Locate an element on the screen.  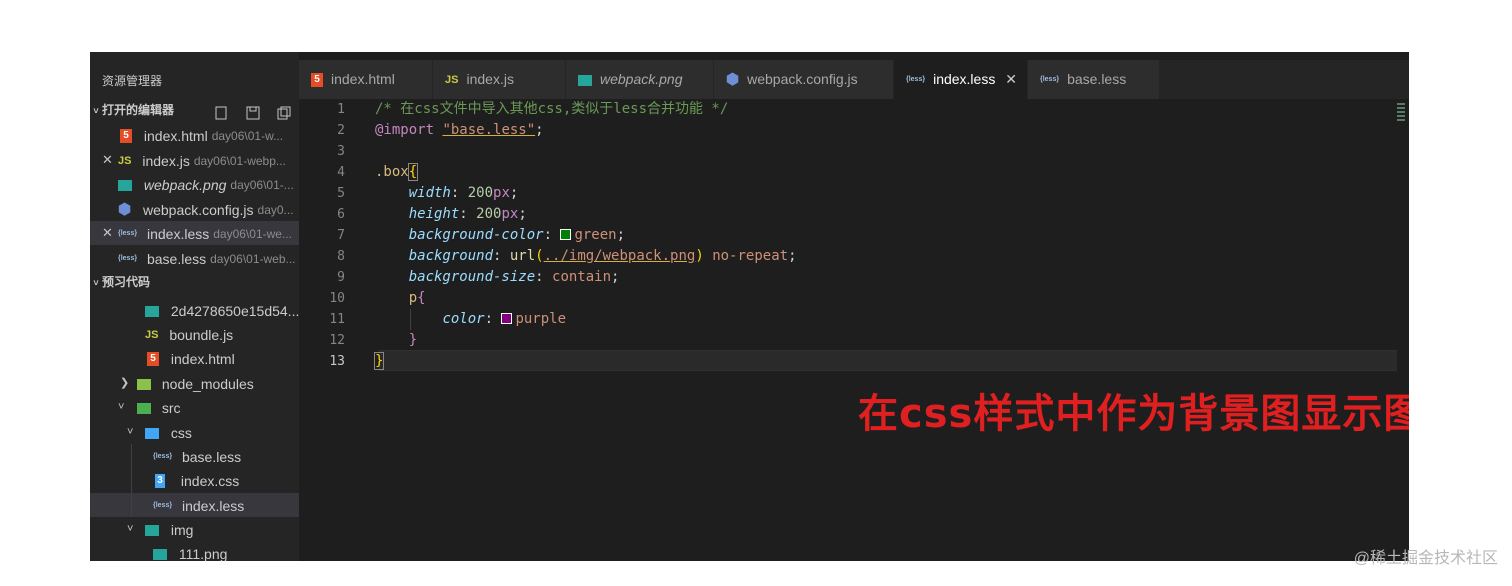
tree-item: 111.png is located at coordinates (194, 551).